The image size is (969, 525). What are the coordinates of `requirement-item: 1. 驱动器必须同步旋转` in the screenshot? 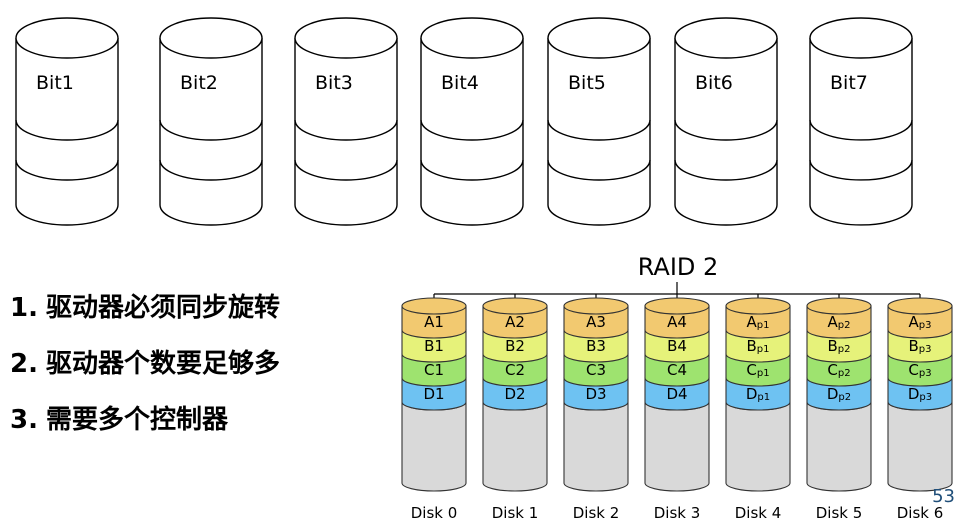 It's located at (145, 316).